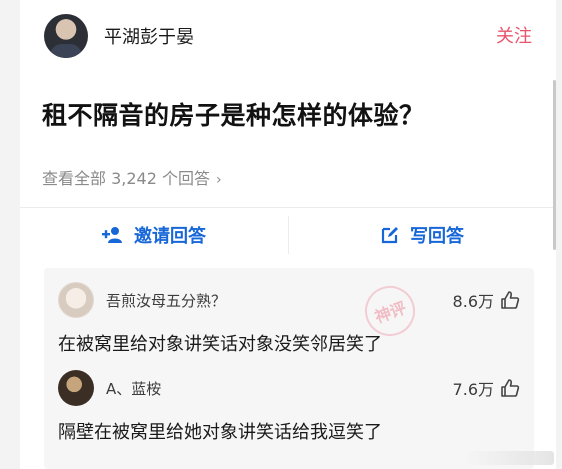 This screenshot has width=562, height=469. Describe the element at coordinates (113, 235) in the screenshot. I see `add-user-icon` at that location.